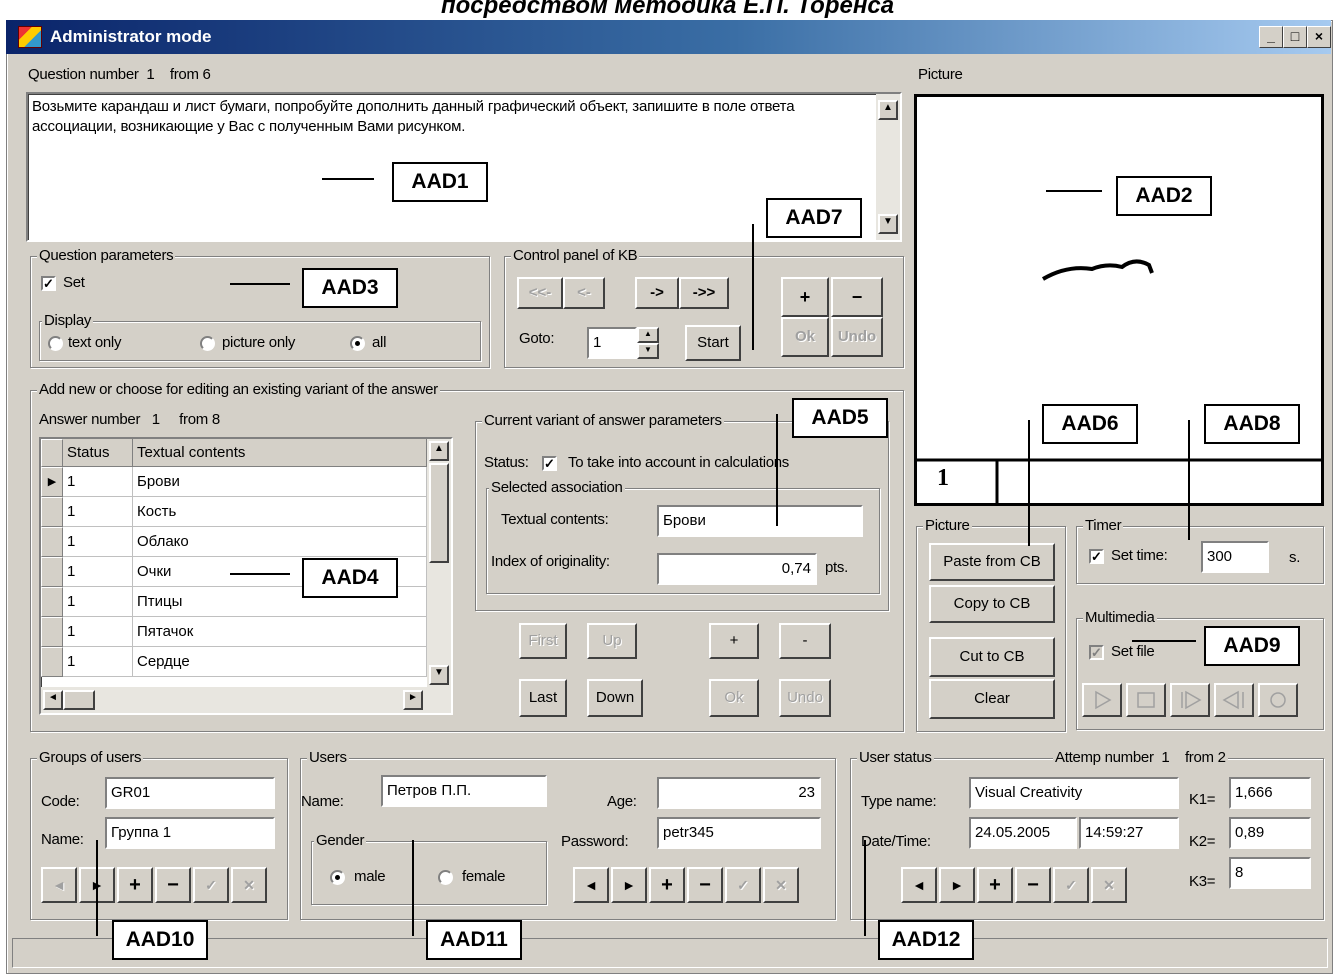  Describe the element at coordinates (131, 36) in the screenshot. I see `window-title: Administrator mode` at that location.